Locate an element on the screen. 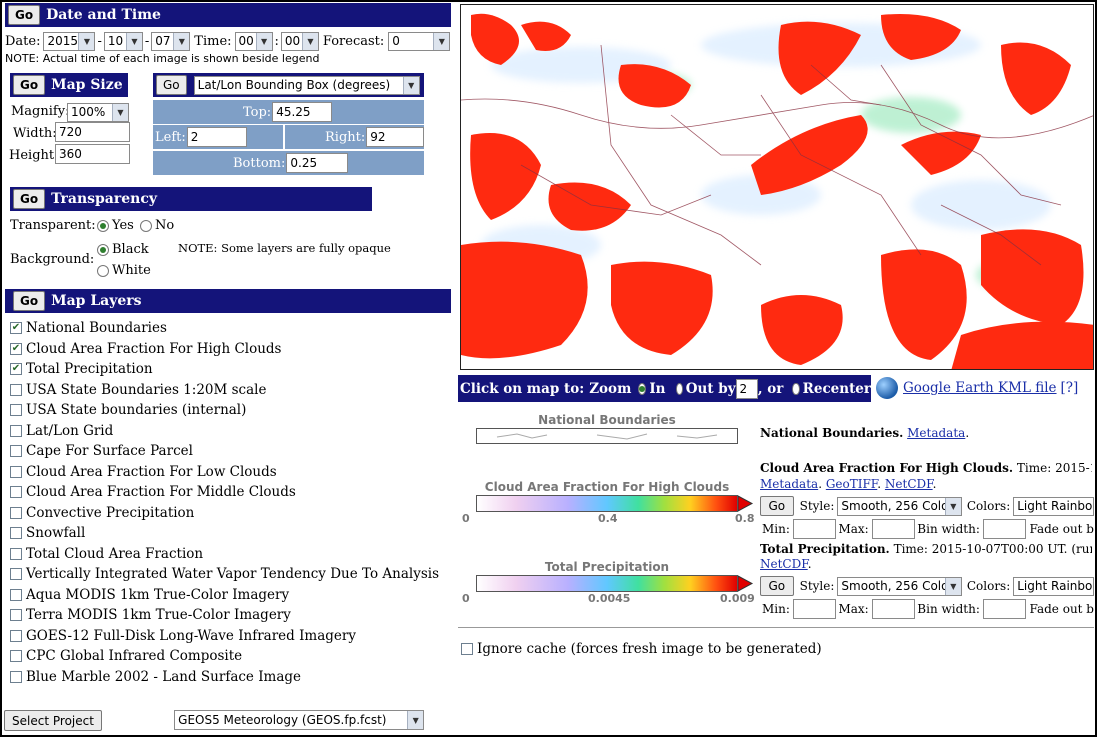 The width and height of the screenshot is (1097, 737). precip-max-input is located at coordinates (893, 608).